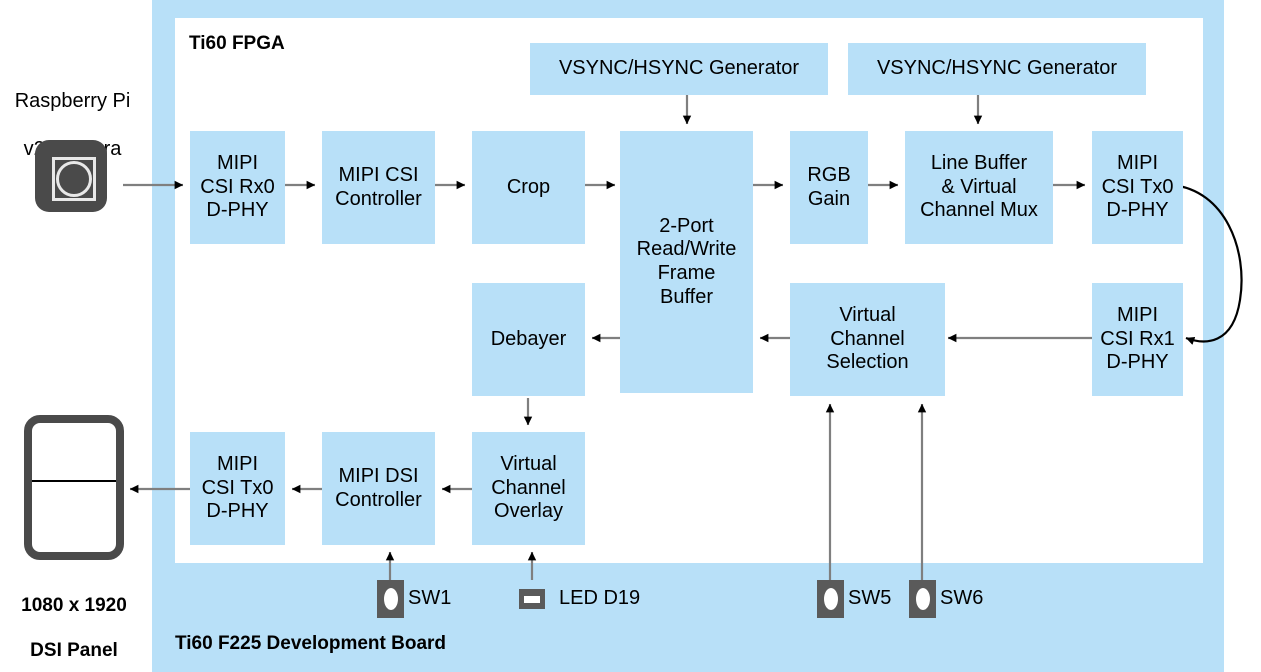 The image size is (1261, 672). I want to click on sw5-label: SW5, so click(870, 598).